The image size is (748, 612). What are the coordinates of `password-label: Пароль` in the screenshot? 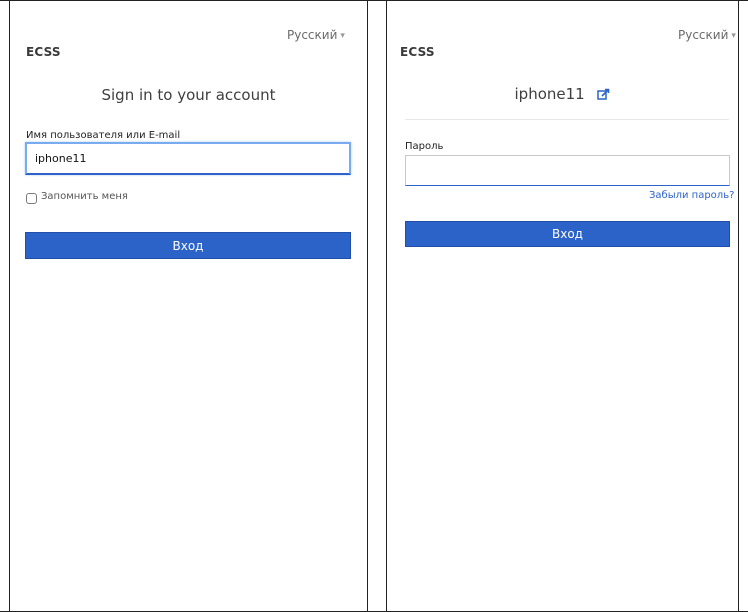 It's located at (424, 146).